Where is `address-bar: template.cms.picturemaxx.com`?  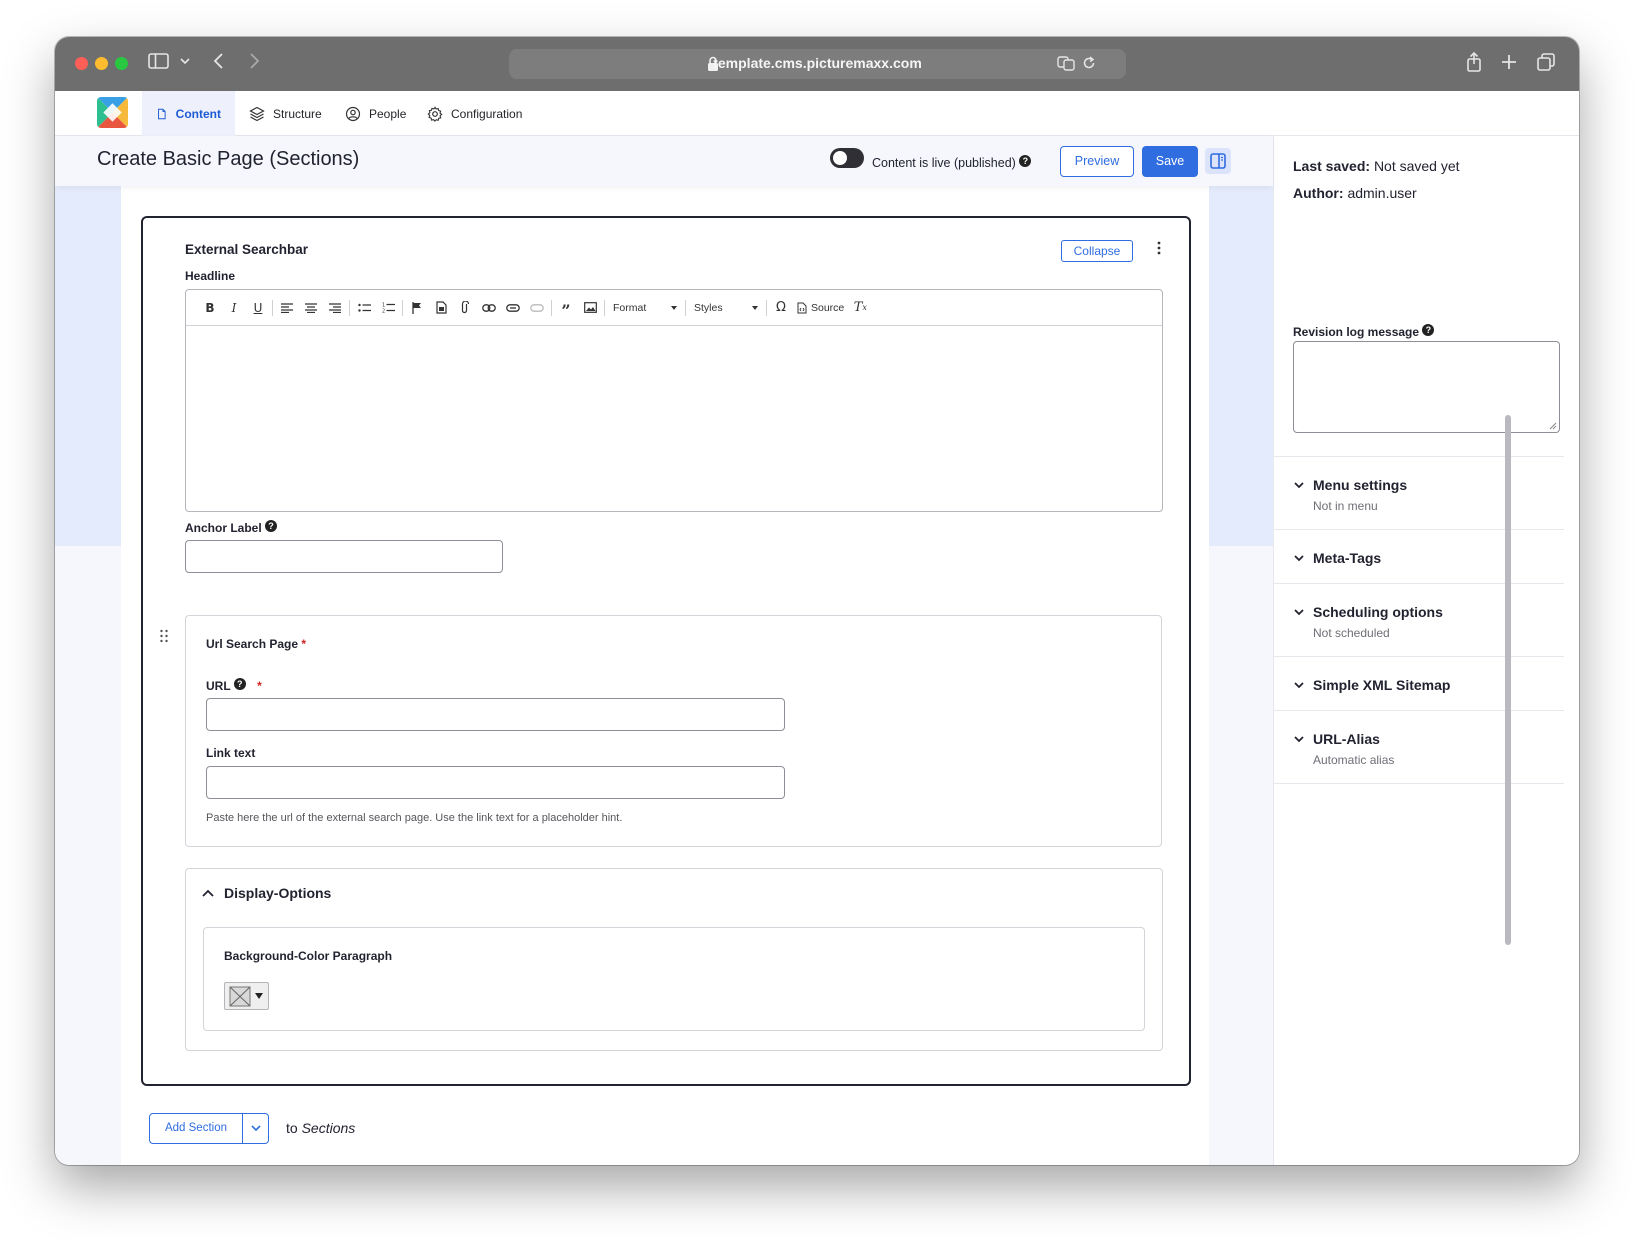 address-bar: template.cms.picturemaxx.com is located at coordinates (817, 64).